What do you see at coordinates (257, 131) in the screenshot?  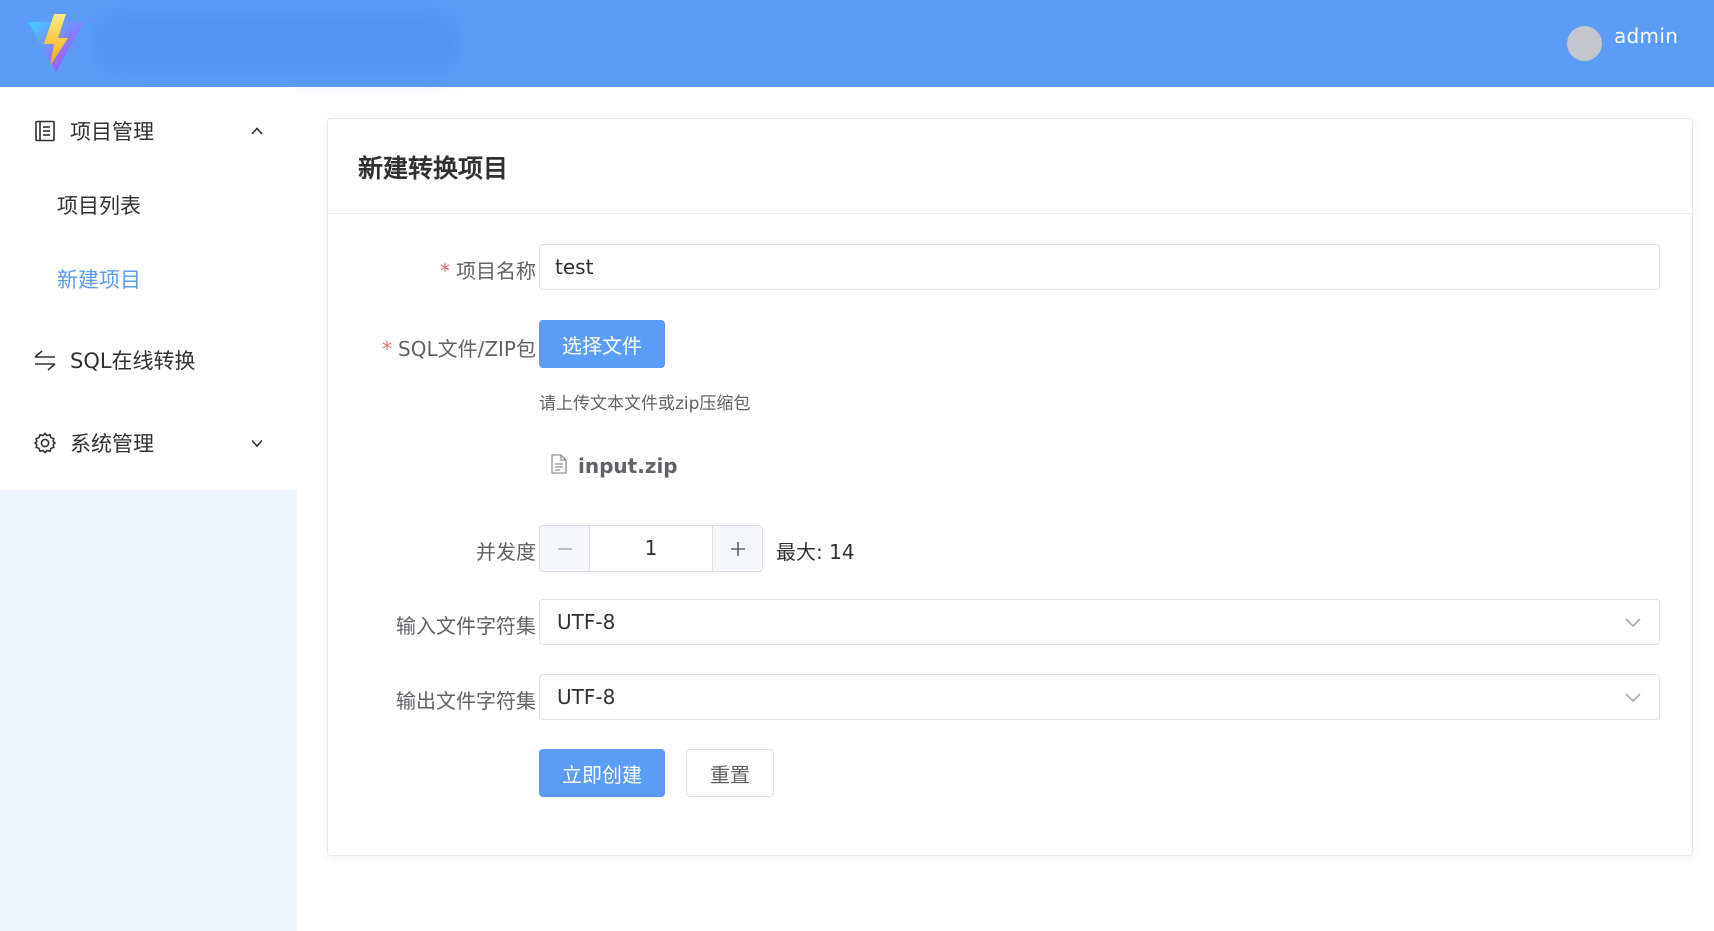 I see `chevron-up-icon` at bounding box center [257, 131].